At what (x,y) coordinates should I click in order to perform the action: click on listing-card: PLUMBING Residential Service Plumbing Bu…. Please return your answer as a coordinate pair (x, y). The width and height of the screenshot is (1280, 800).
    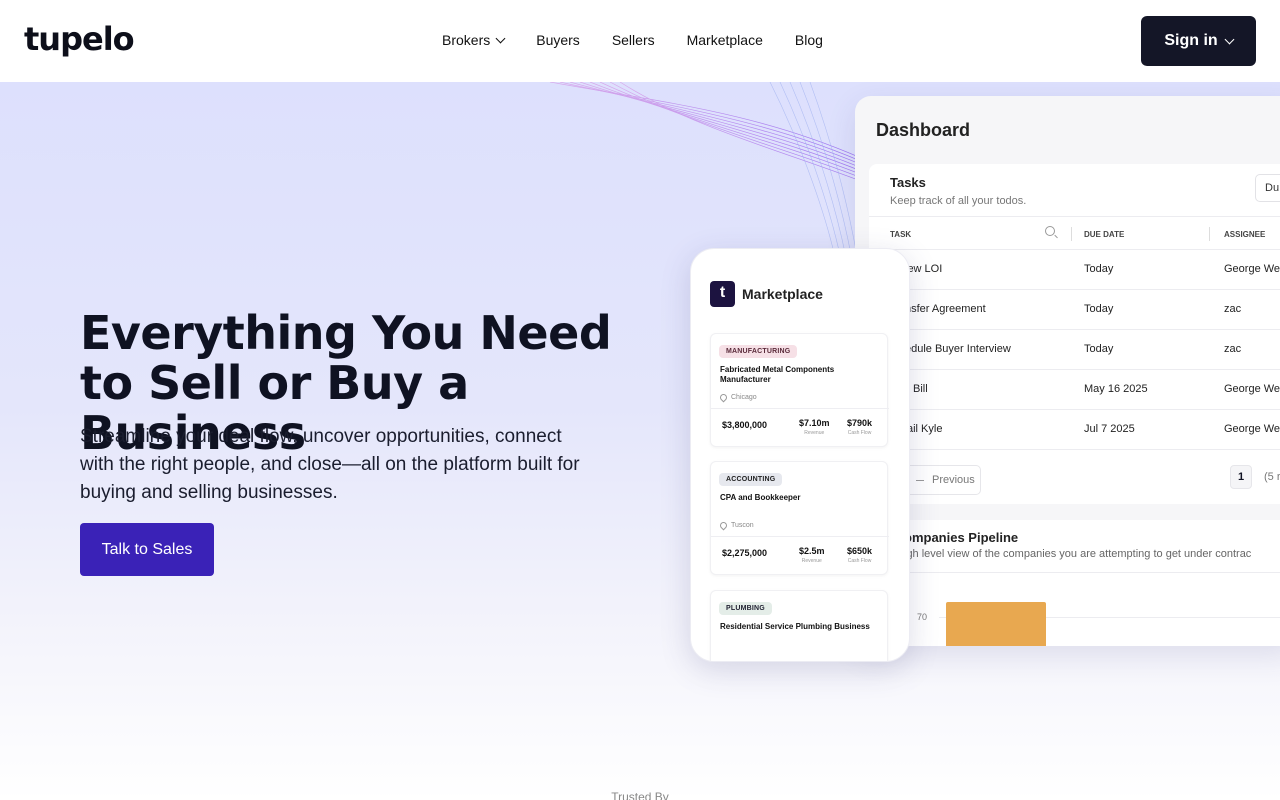
    Looking at the image, I should click on (799, 625).